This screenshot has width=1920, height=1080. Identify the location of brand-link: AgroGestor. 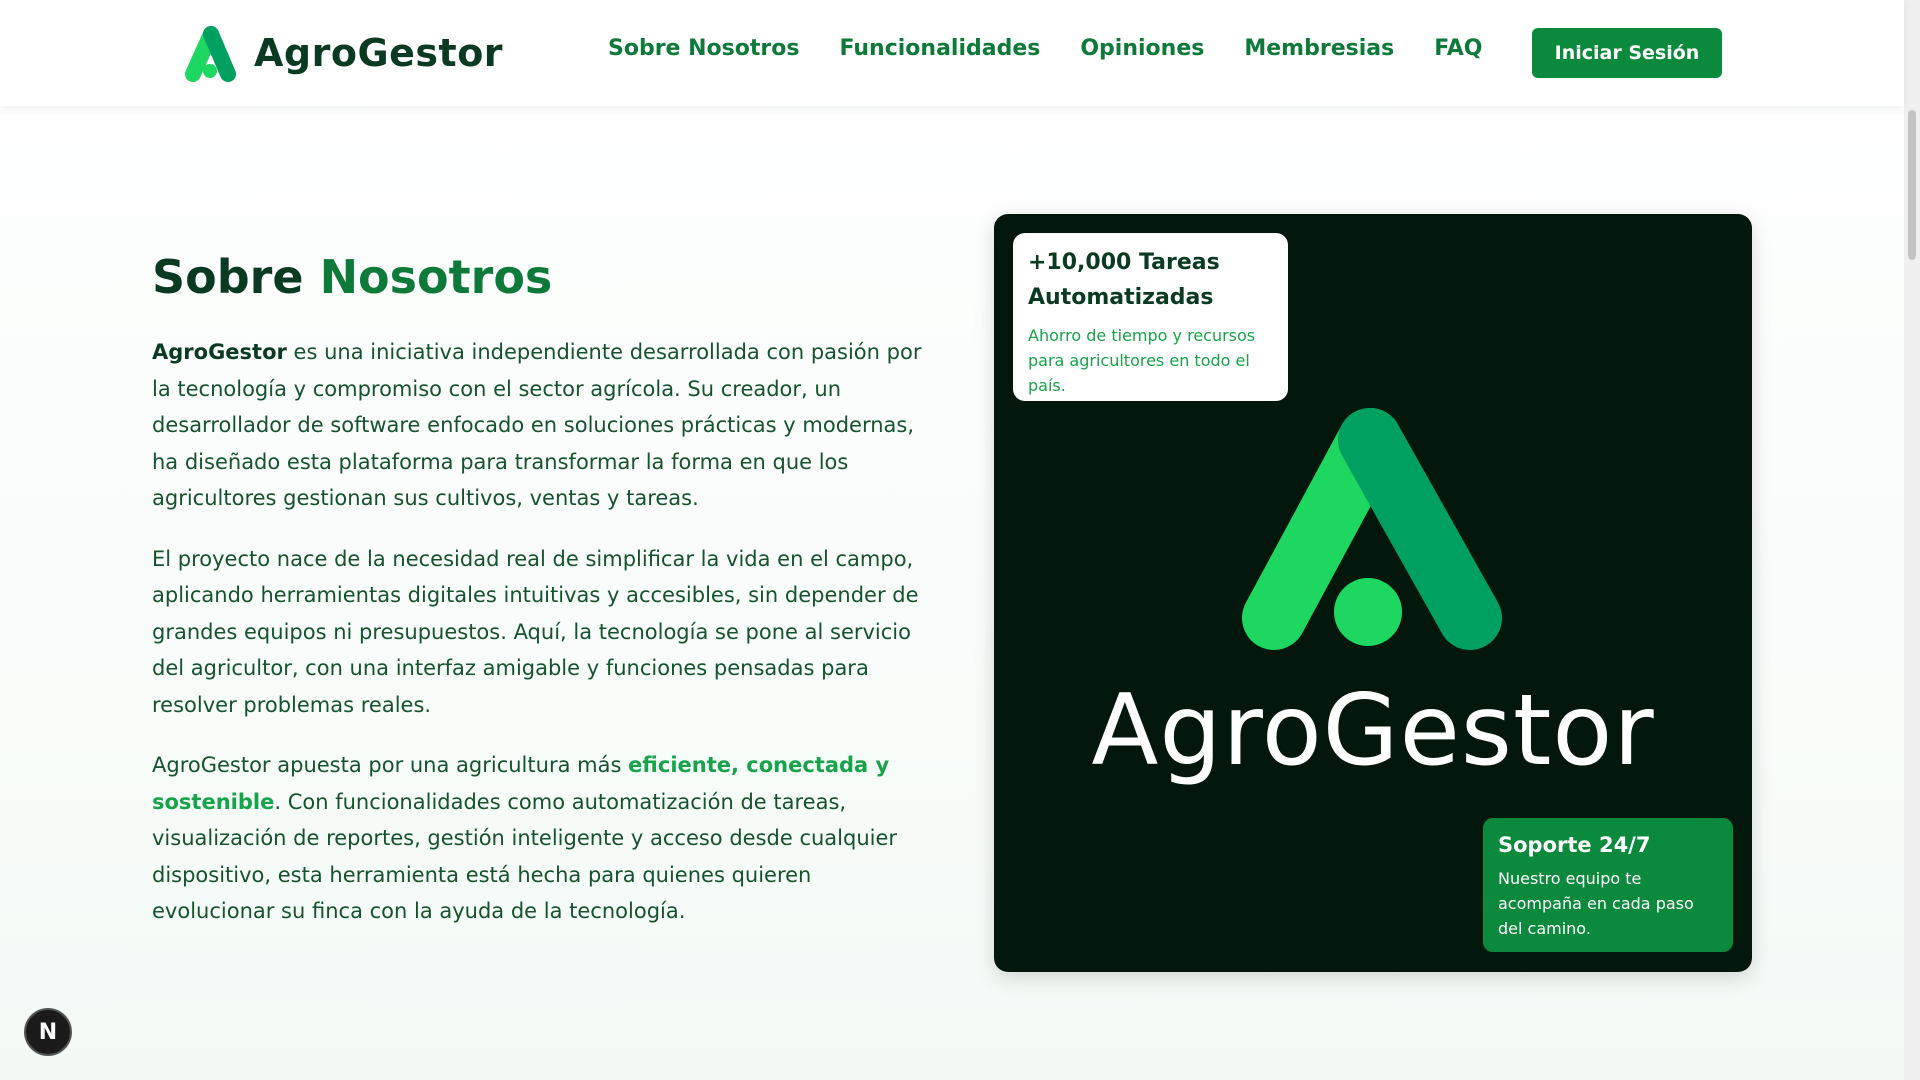
(341, 53).